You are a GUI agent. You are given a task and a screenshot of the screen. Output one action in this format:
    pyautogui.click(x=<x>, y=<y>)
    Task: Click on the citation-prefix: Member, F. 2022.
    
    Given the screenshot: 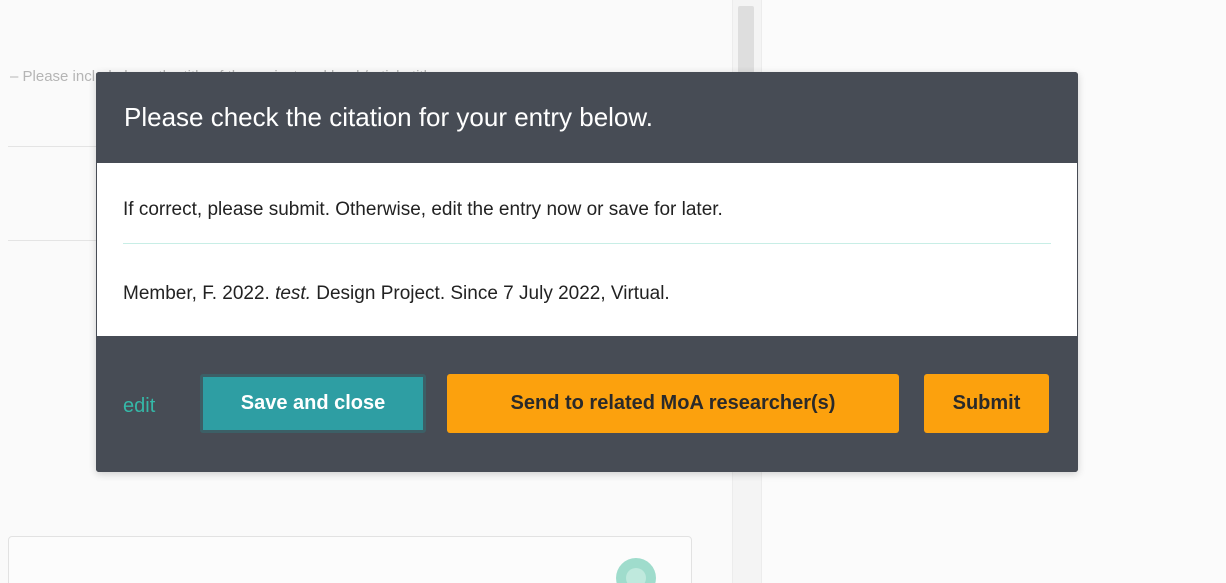 What is the action you would take?
    pyautogui.click(x=196, y=293)
    